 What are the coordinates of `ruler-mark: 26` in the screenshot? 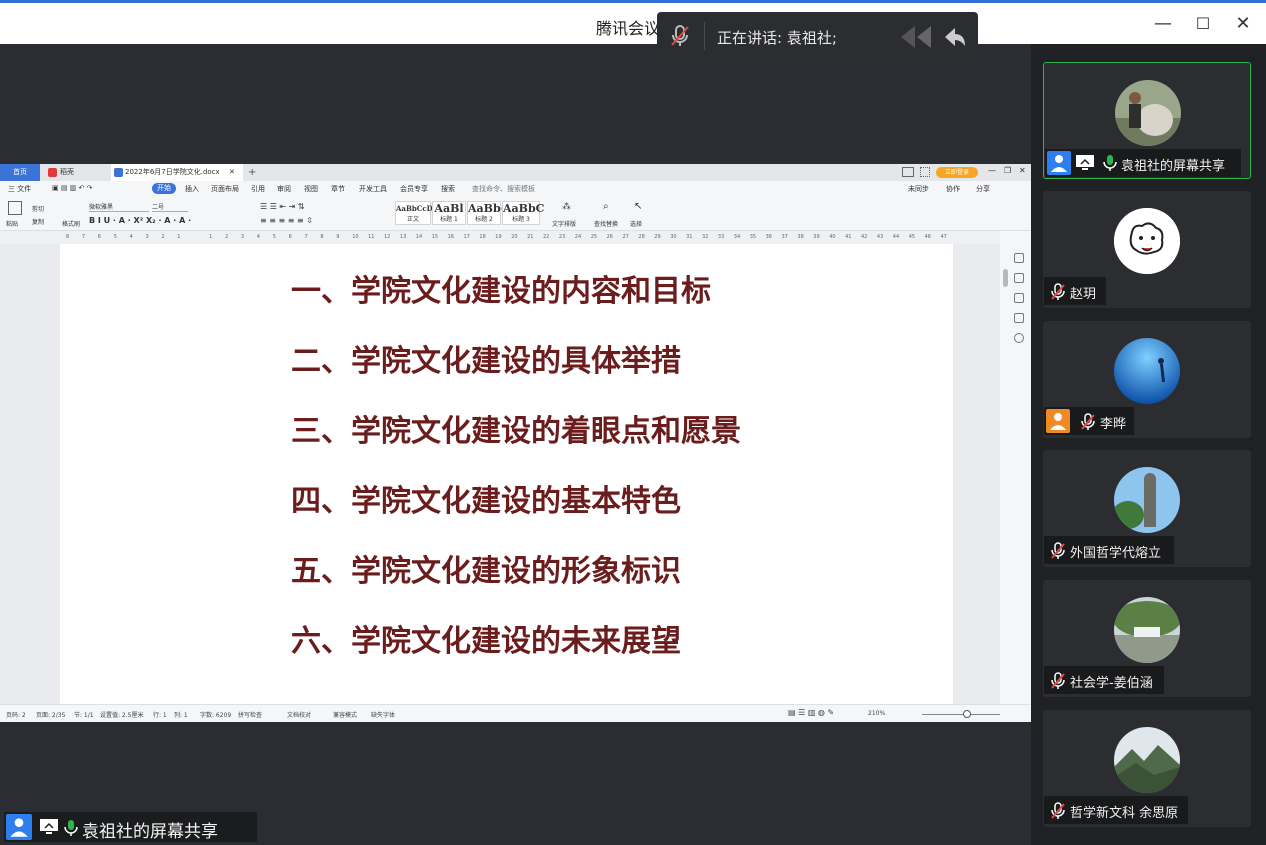 It's located at (609, 237).